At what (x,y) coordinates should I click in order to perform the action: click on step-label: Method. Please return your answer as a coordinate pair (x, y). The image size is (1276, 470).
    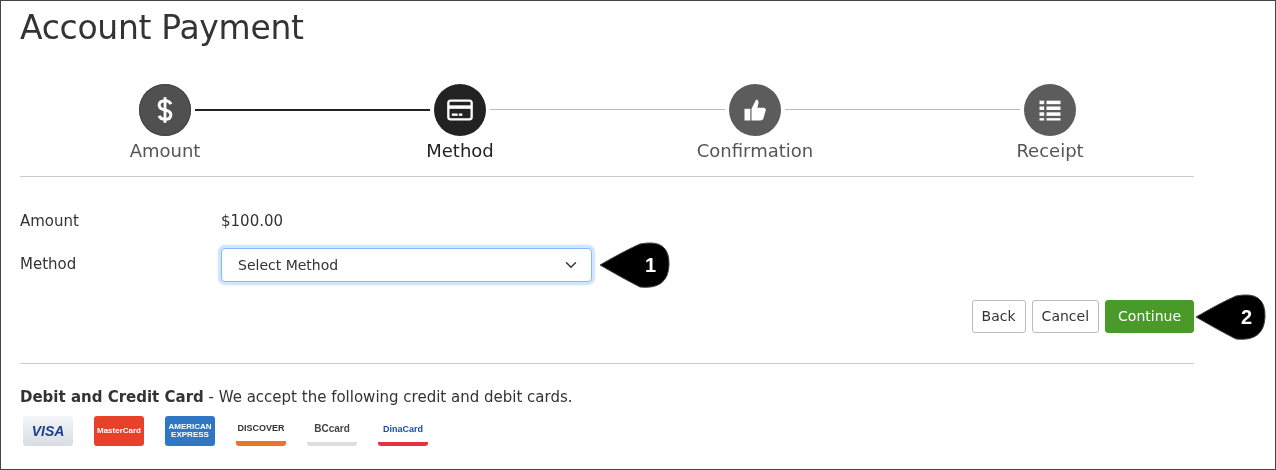
    Looking at the image, I should click on (460, 151).